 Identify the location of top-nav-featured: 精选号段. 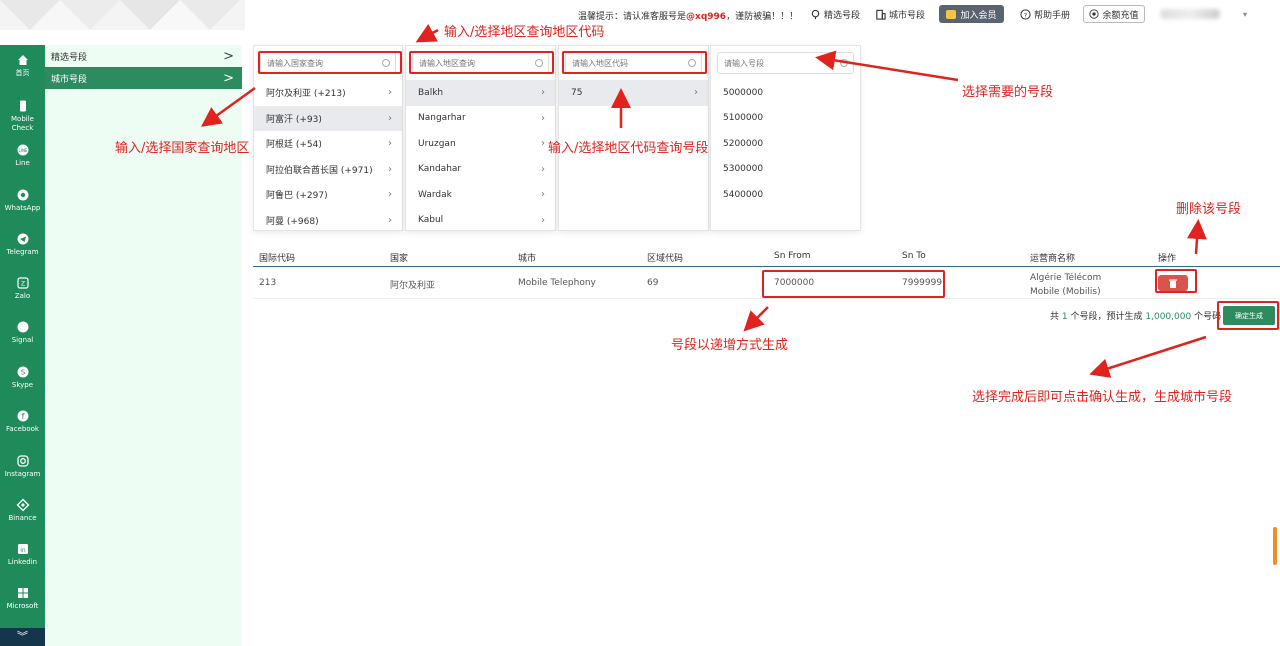
(835, 14).